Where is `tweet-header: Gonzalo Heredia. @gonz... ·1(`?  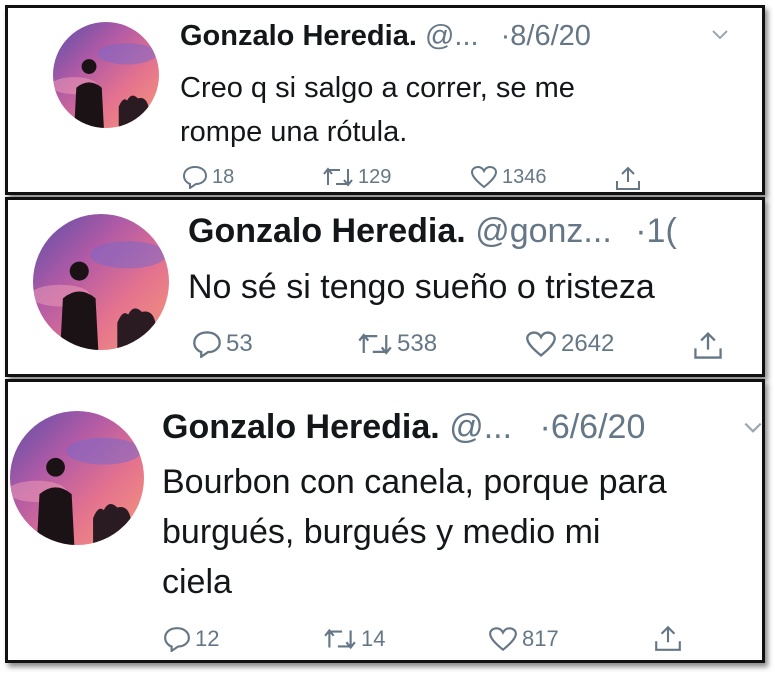 tweet-header: Gonzalo Heredia. @gonz... ·1( is located at coordinates (432, 231).